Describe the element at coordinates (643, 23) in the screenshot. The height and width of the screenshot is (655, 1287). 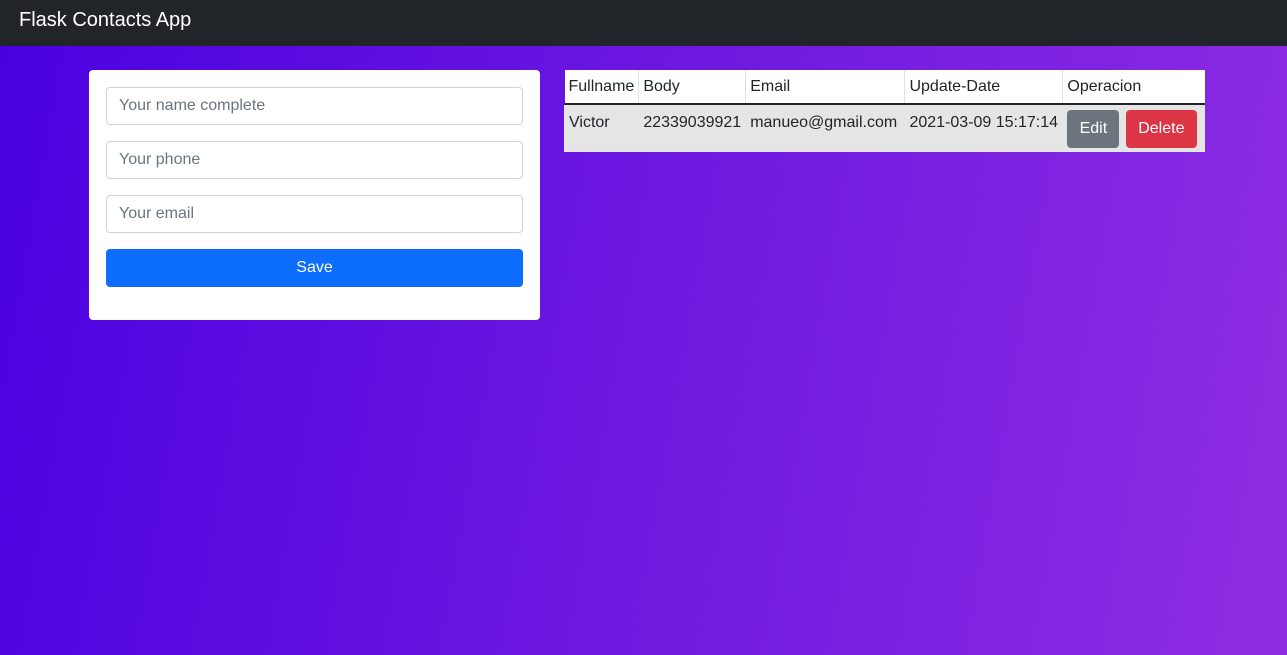
I see `navbar: Flask Contacts App` at that location.